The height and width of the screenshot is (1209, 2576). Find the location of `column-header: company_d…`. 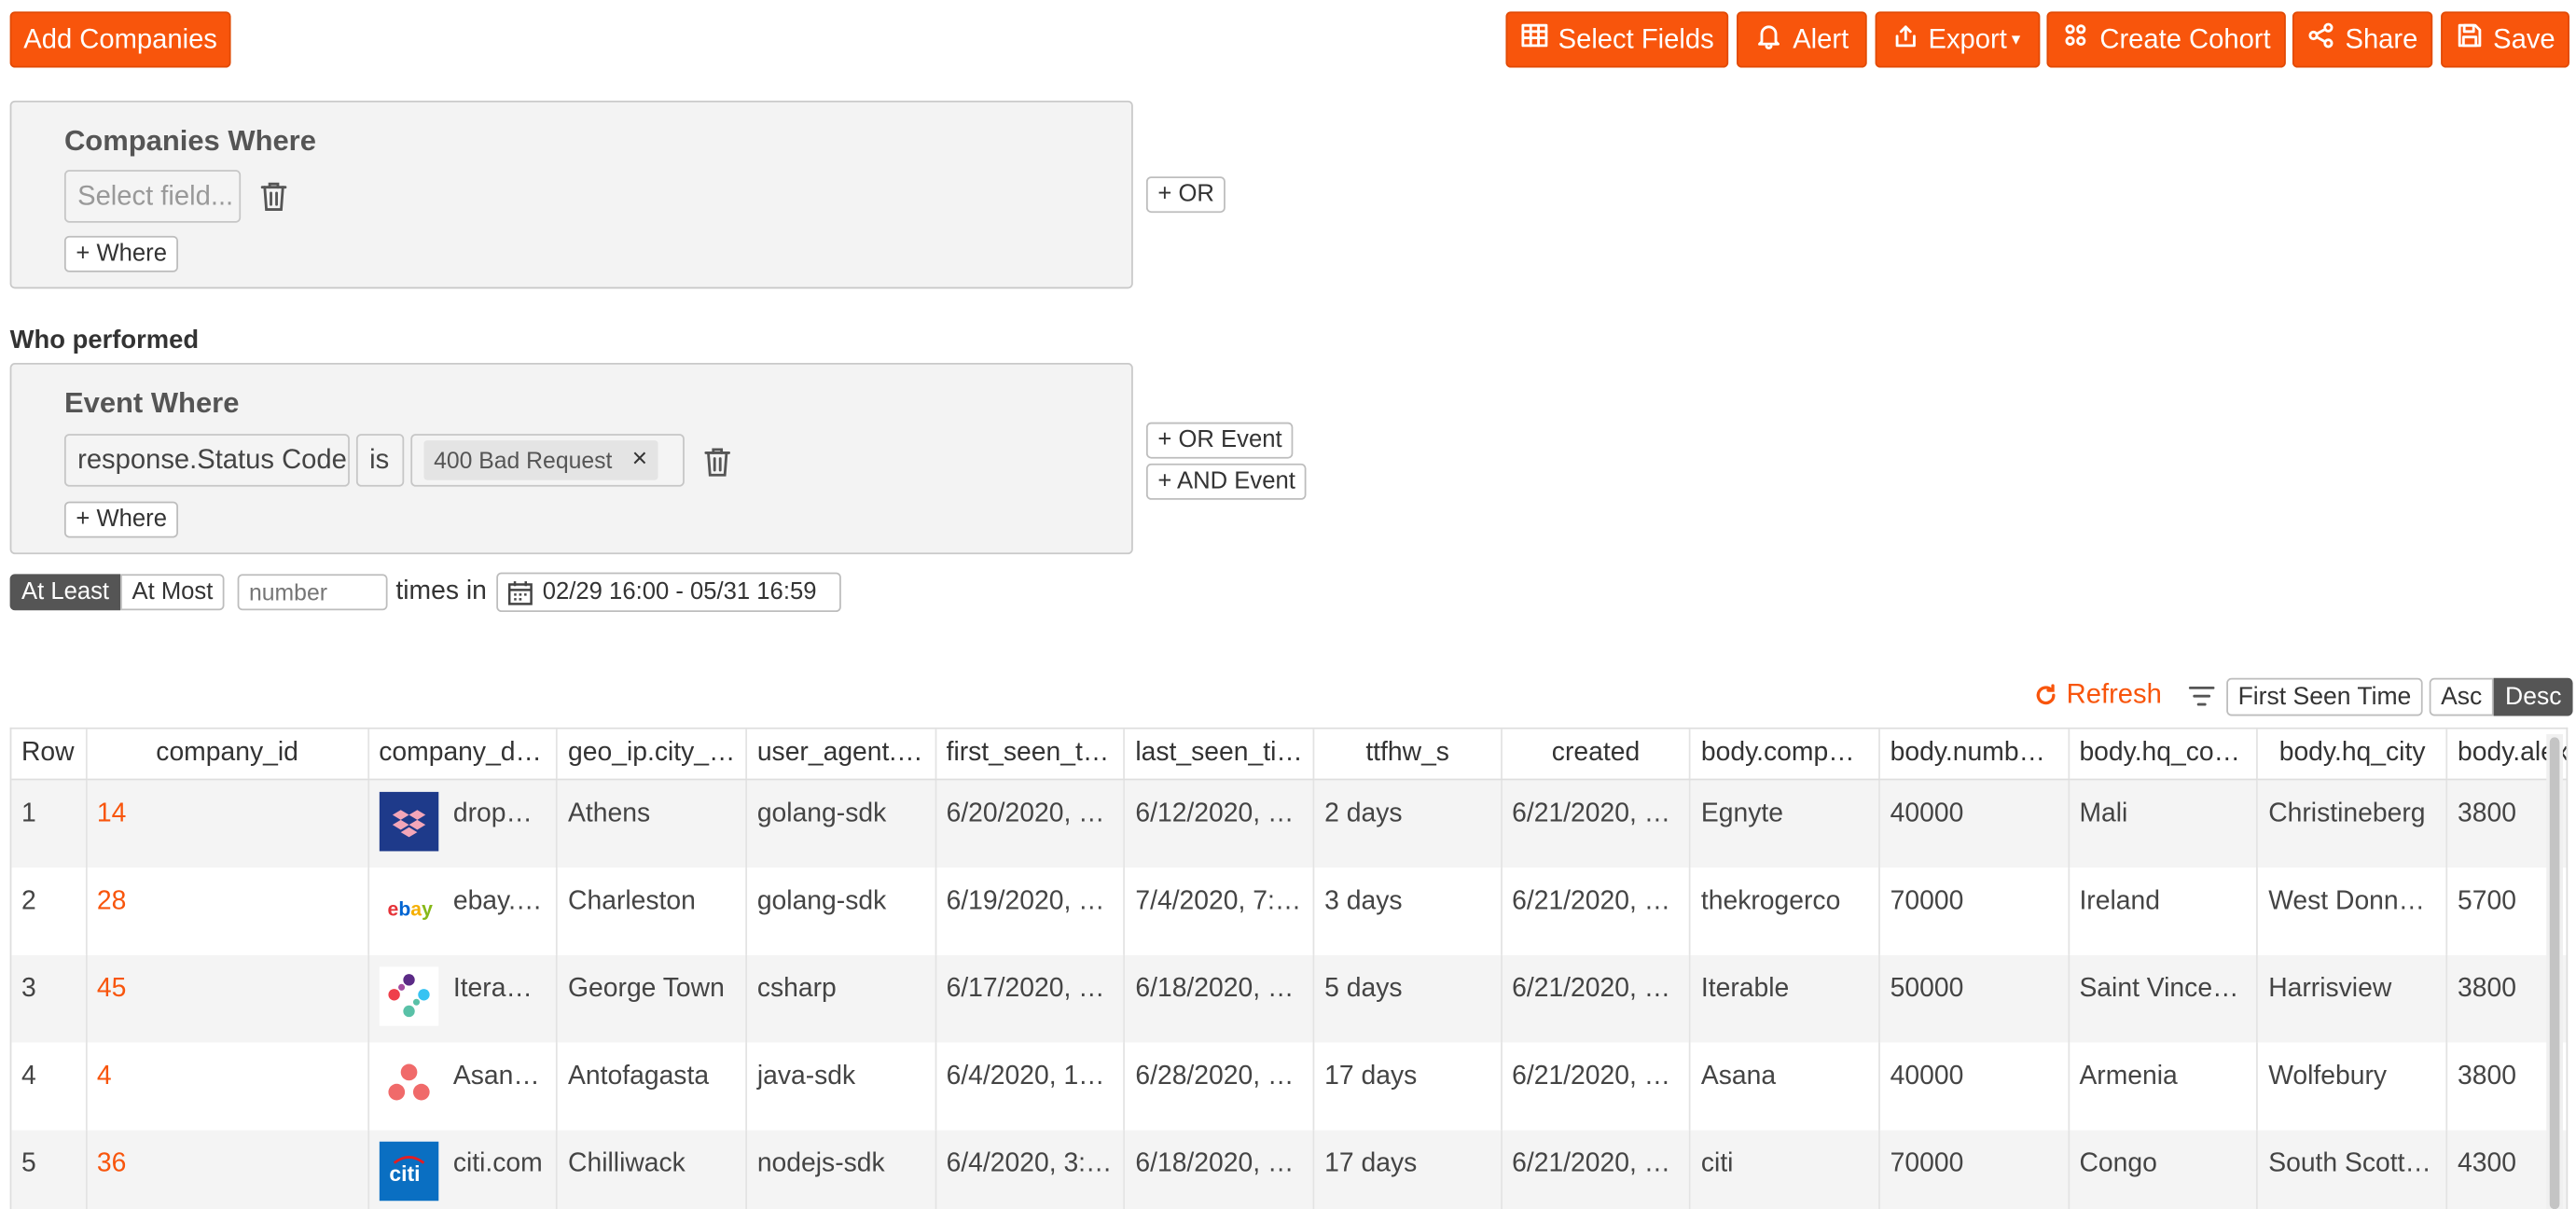

column-header: company_d… is located at coordinates (463, 755).